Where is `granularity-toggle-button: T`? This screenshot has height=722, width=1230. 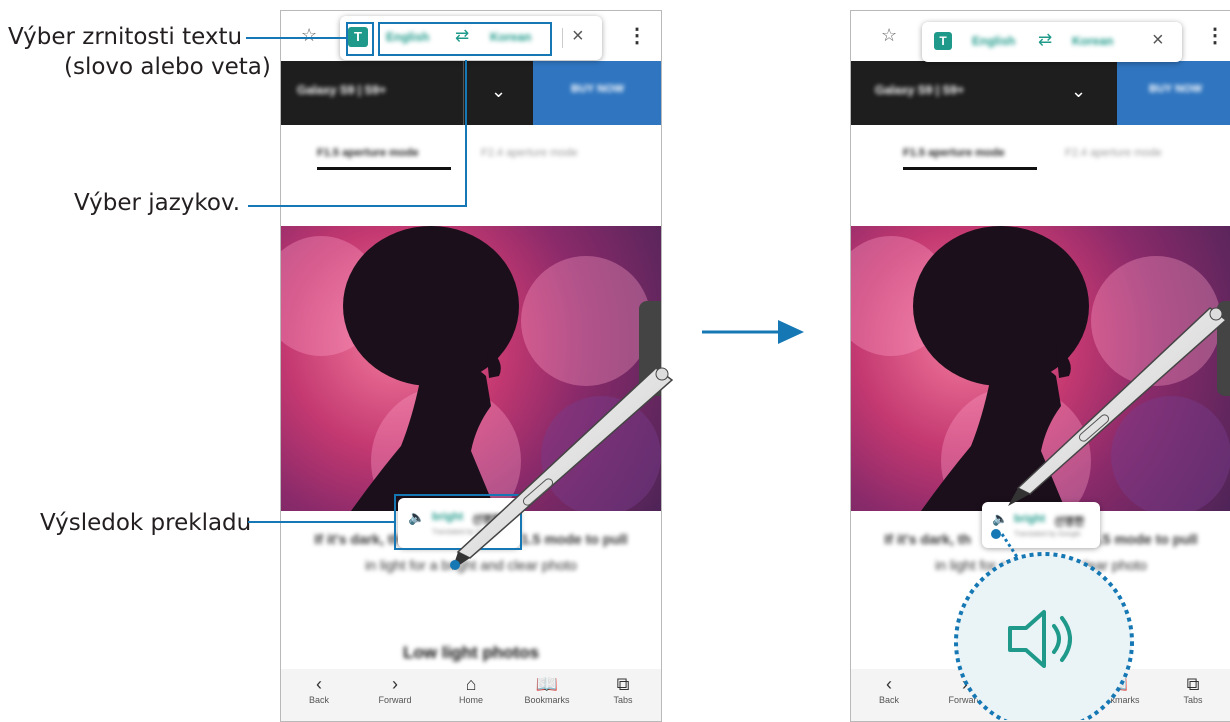 granularity-toggle-button: T is located at coordinates (943, 41).